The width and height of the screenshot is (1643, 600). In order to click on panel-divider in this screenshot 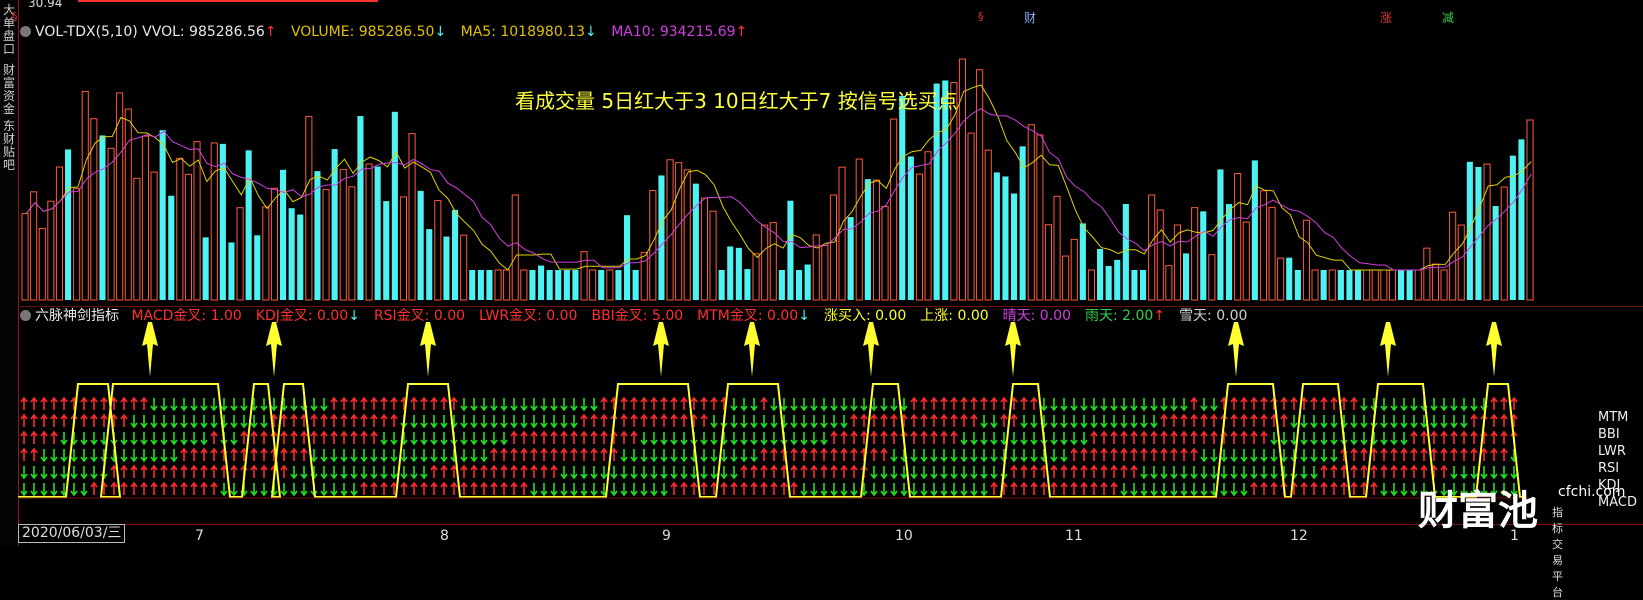, I will do `click(830, 306)`.